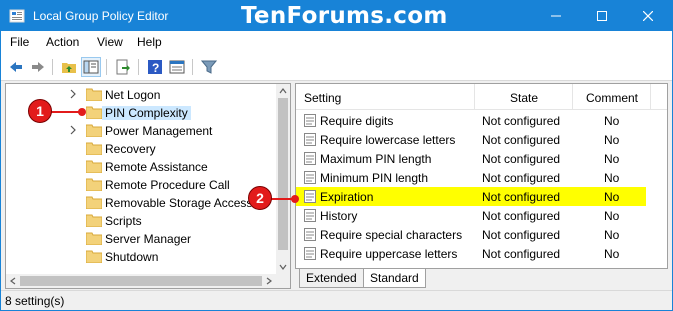 The image size is (673, 311). What do you see at coordinates (339, 216) in the screenshot?
I see `setting-name: History` at bounding box center [339, 216].